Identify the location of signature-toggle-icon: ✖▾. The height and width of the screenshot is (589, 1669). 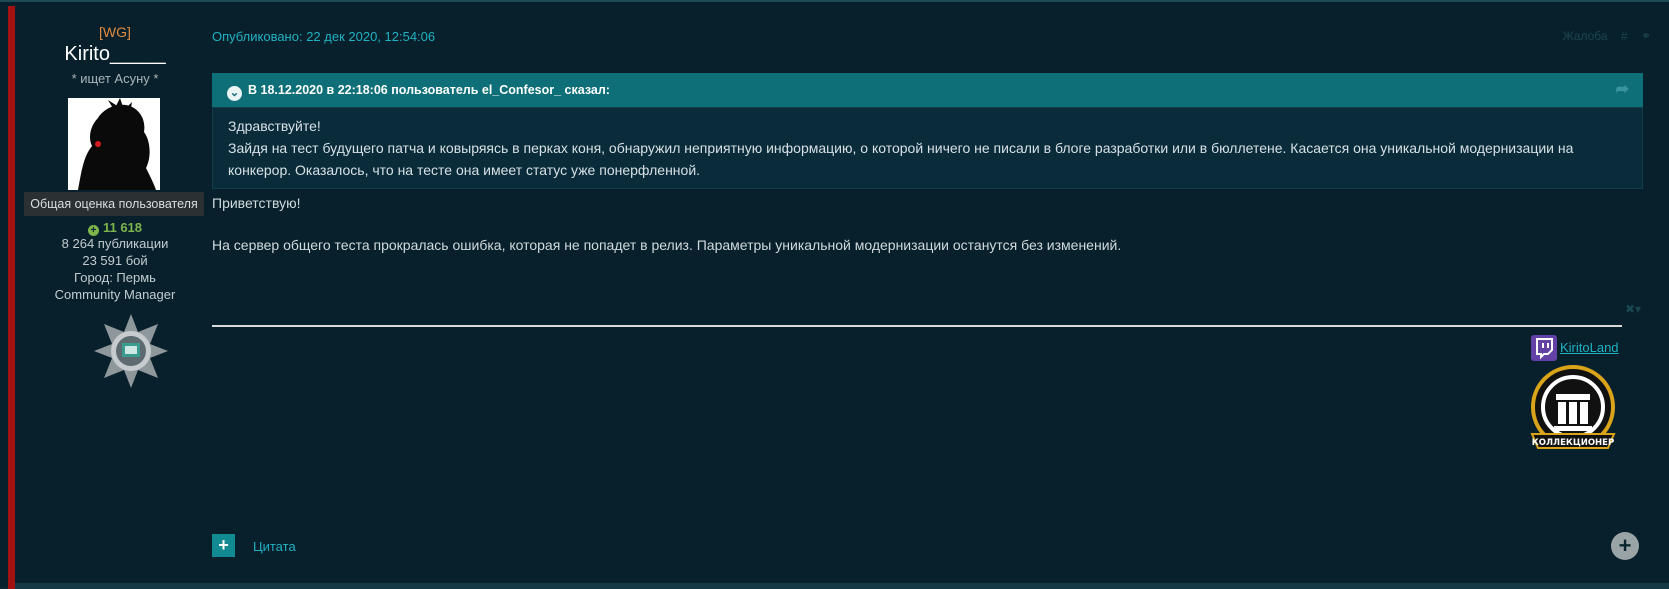
(1633, 309).